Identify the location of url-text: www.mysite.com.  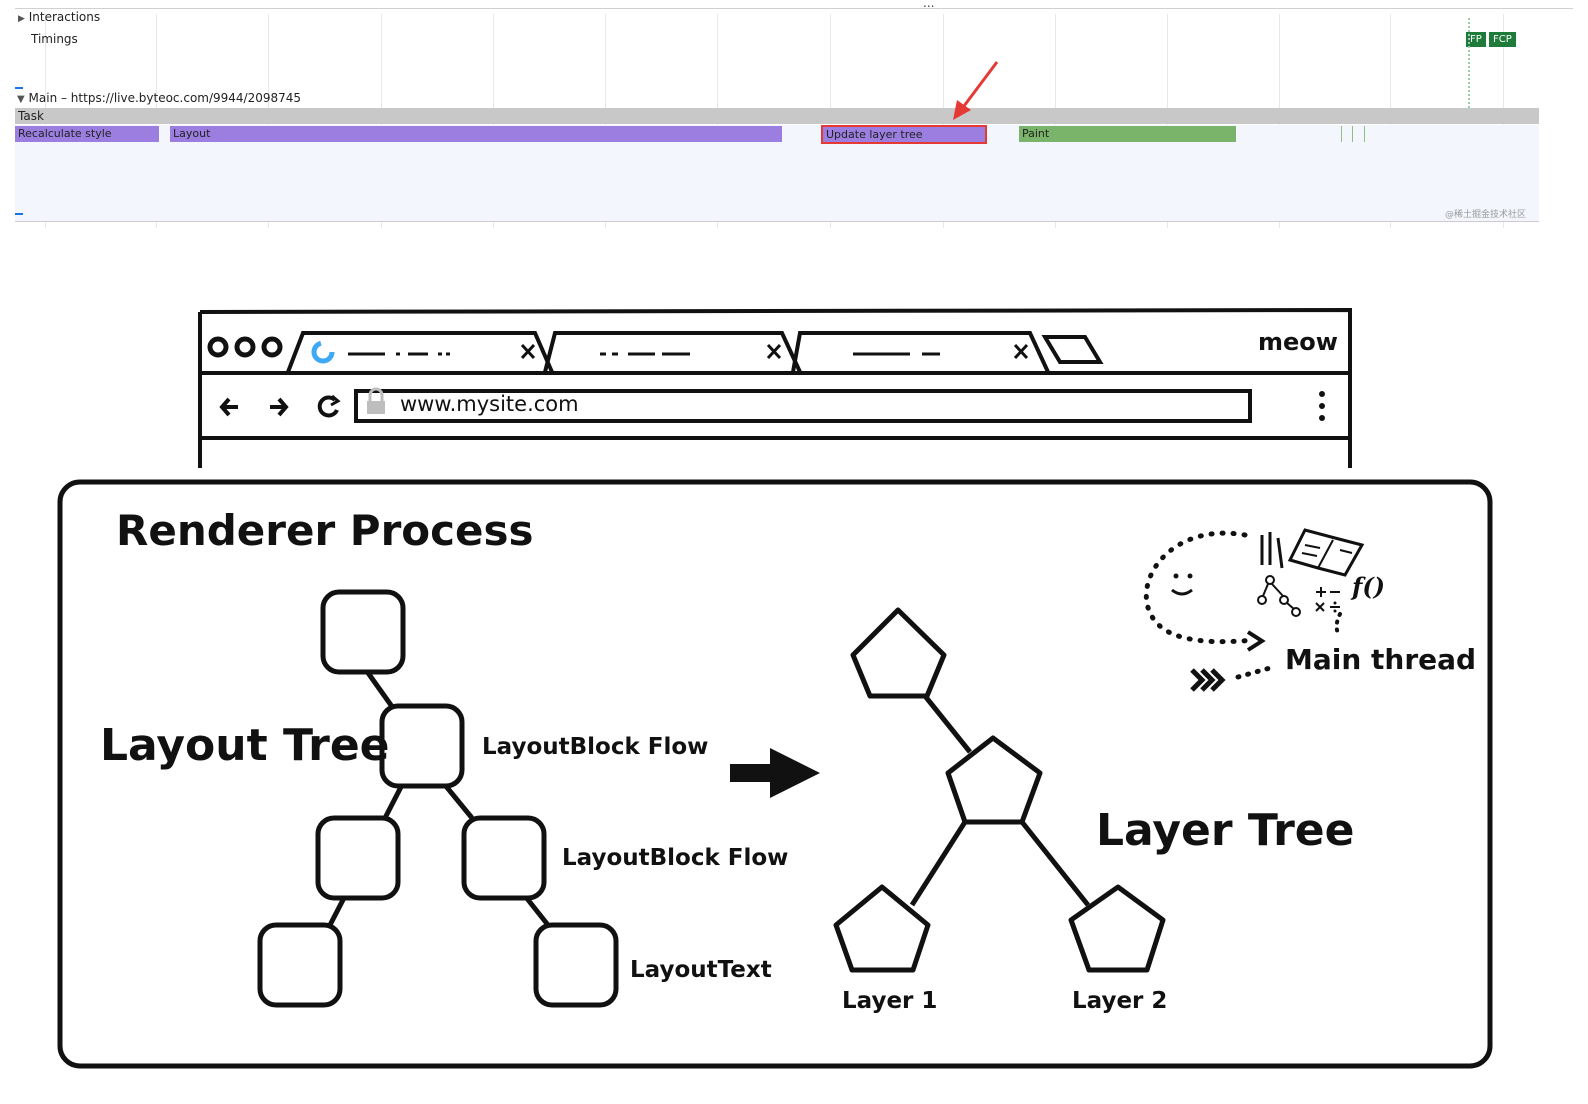
(489, 404).